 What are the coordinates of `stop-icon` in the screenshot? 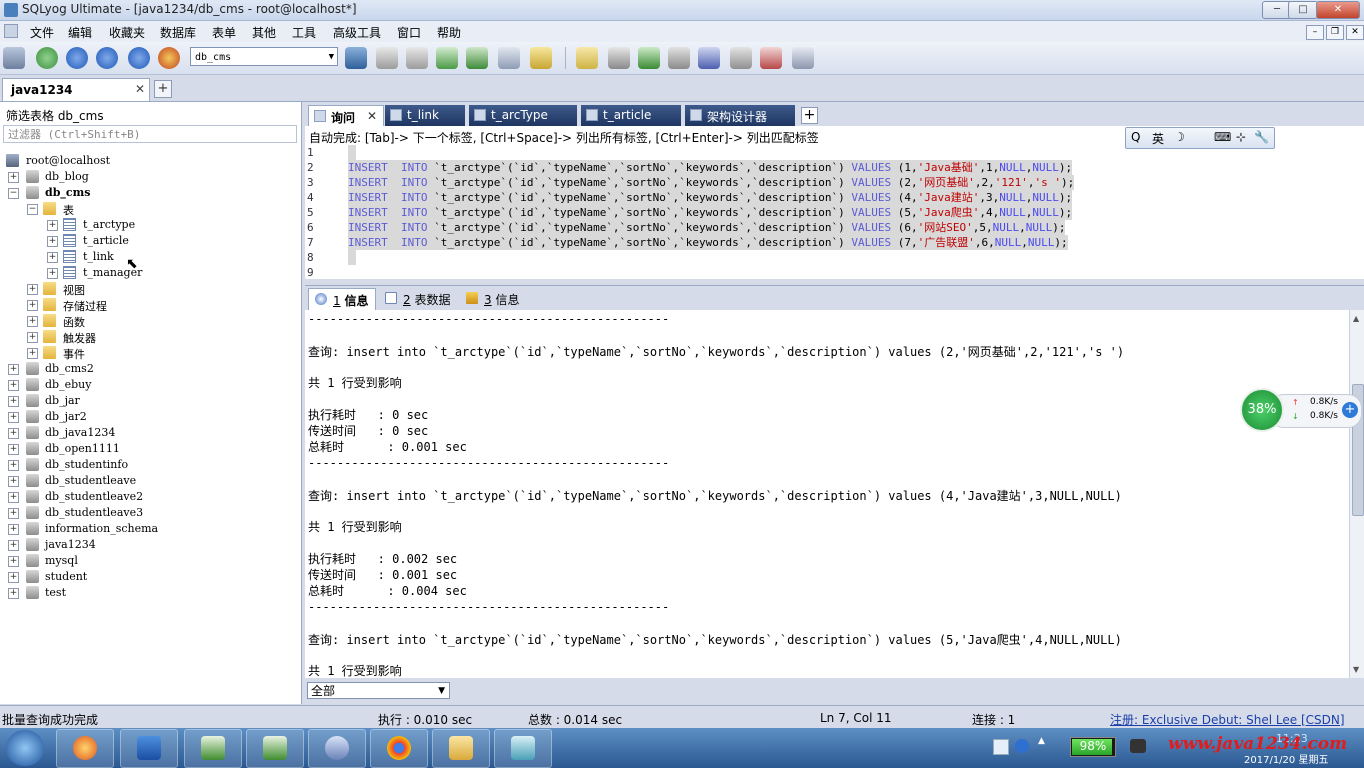 It's located at (169, 58).